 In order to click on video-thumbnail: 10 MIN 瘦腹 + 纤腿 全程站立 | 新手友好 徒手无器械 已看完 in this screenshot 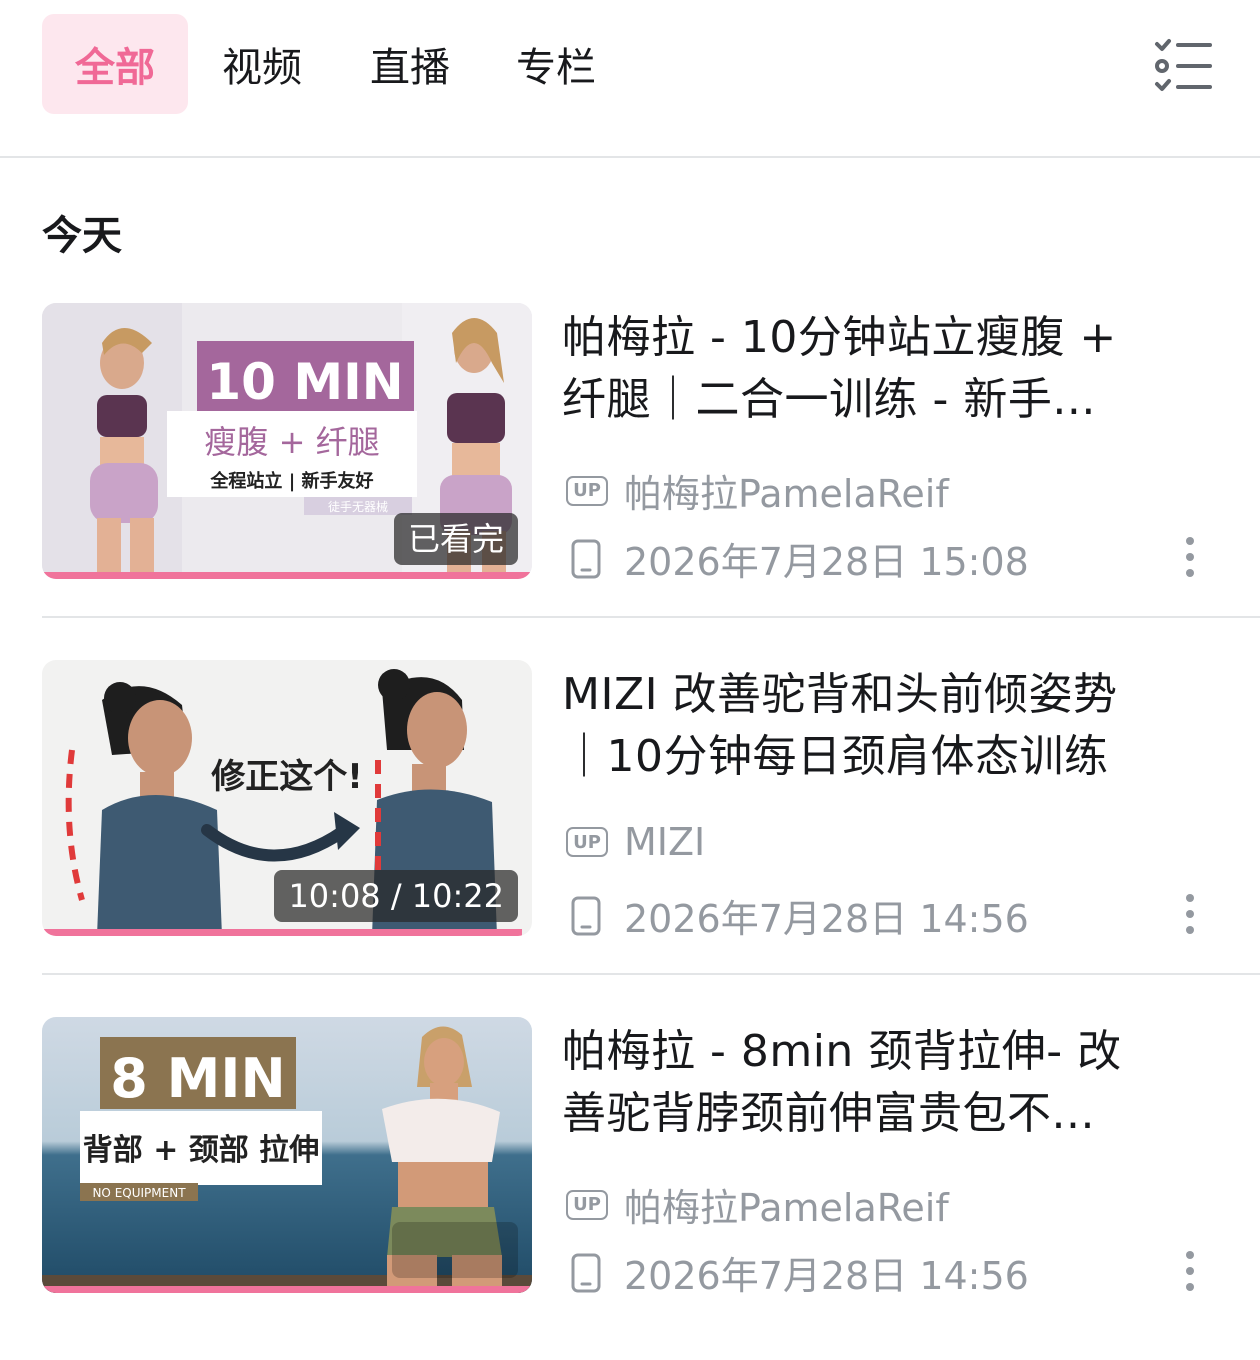, I will do `click(287, 441)`.